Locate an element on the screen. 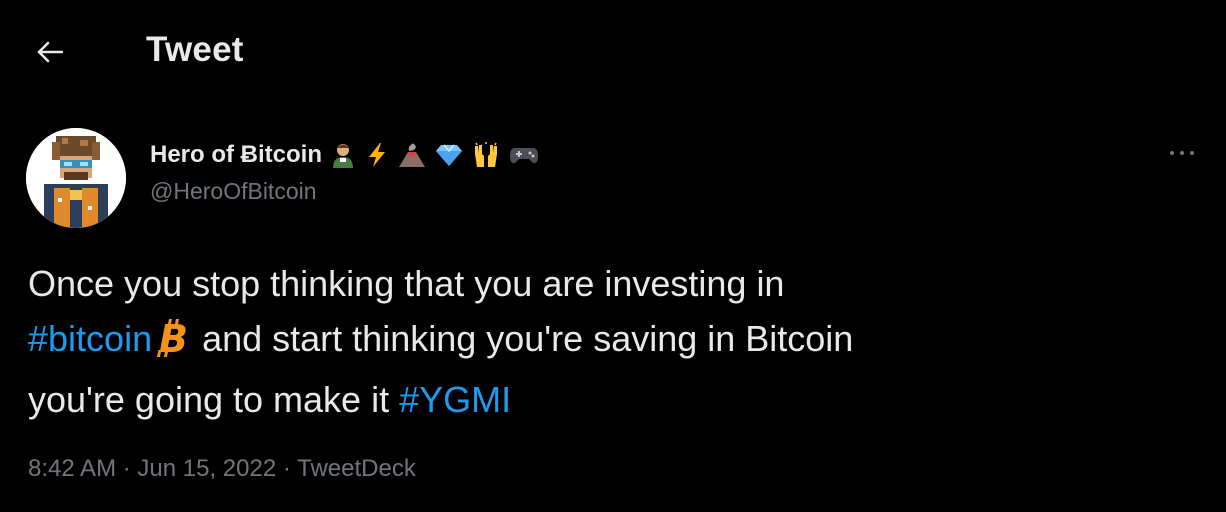 This screenshot has height=512, width=1226. tweet-time: 8:42 AM is located at coordinates (72, 468).